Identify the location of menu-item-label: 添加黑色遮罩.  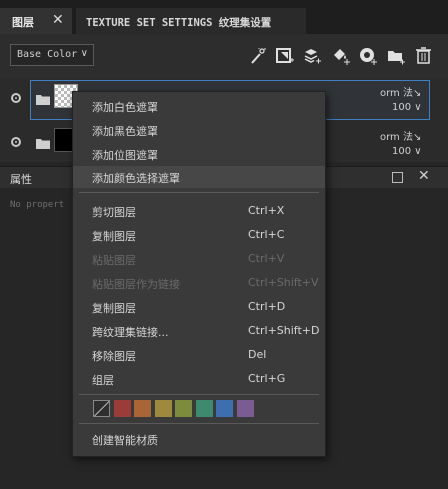
(125, 131).